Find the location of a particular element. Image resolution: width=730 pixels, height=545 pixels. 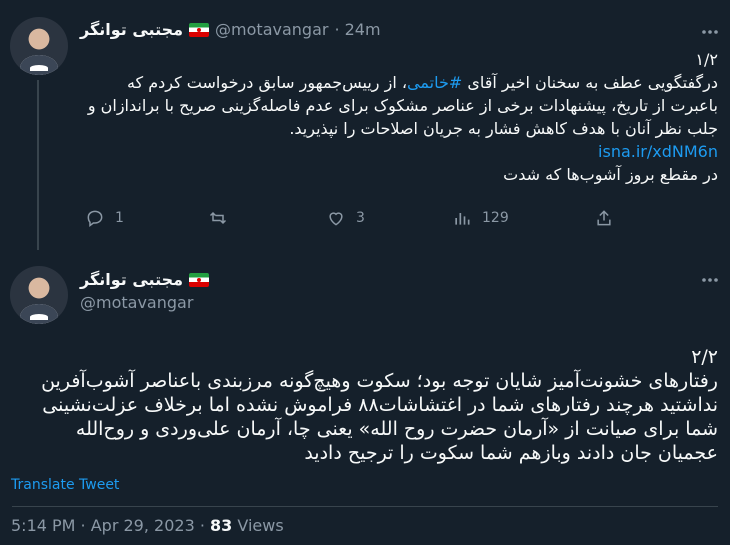

reply-icon is located at coordinates (95, 218).